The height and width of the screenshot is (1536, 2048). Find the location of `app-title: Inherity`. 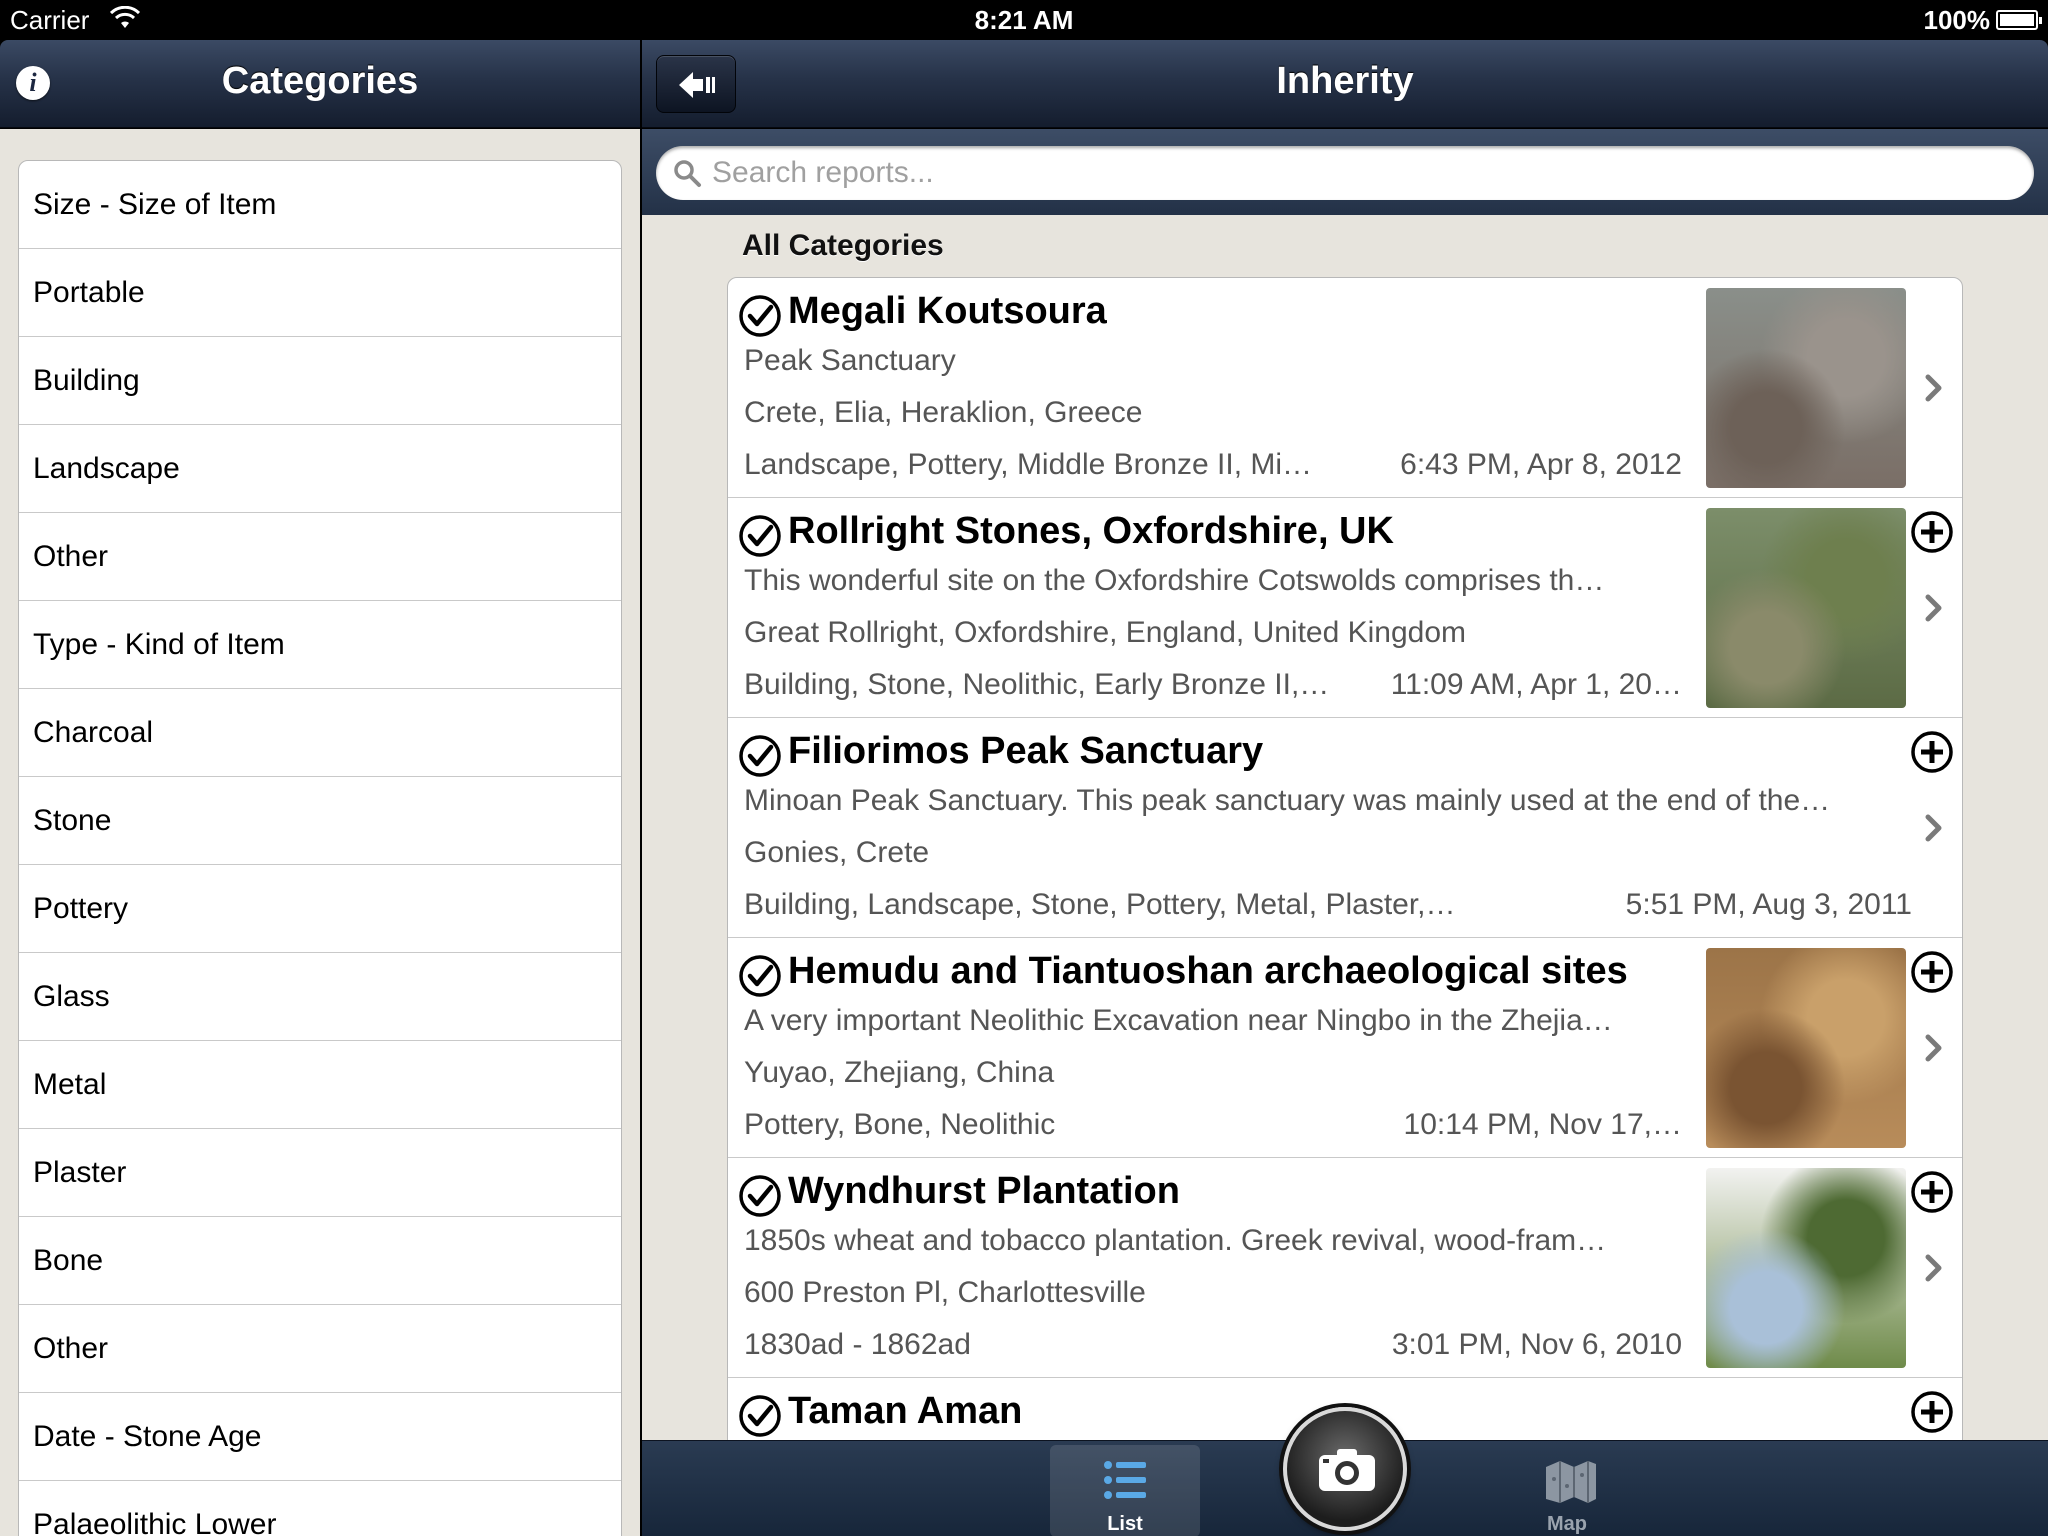

app-title: Inherity is located at coordinates (1345, 81).